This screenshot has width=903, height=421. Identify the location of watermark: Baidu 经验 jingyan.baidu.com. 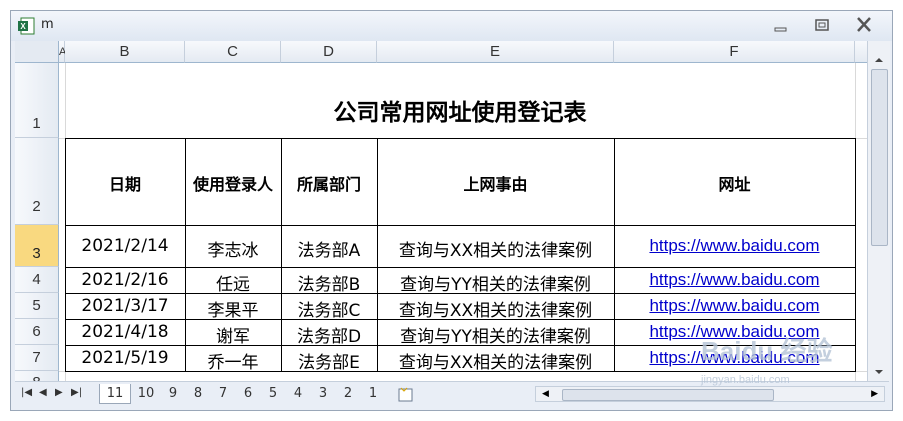
(786, 366).